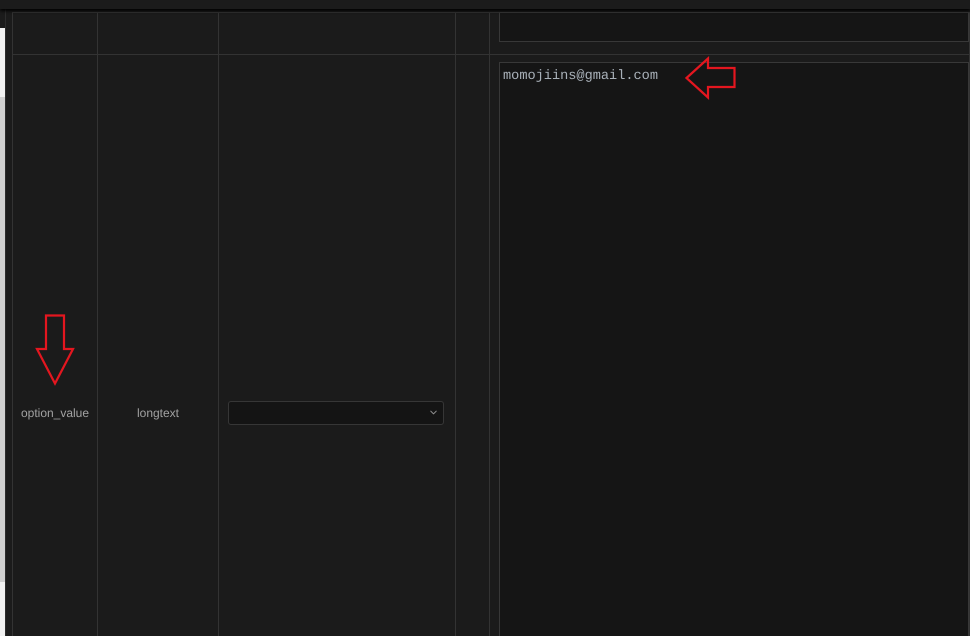 The height and width of the screenshot is (636, 970). What do you see at coordinates (158, 413) in the screenshot?
I see `field-type-label: longtext` at bounding box center [158, 413].